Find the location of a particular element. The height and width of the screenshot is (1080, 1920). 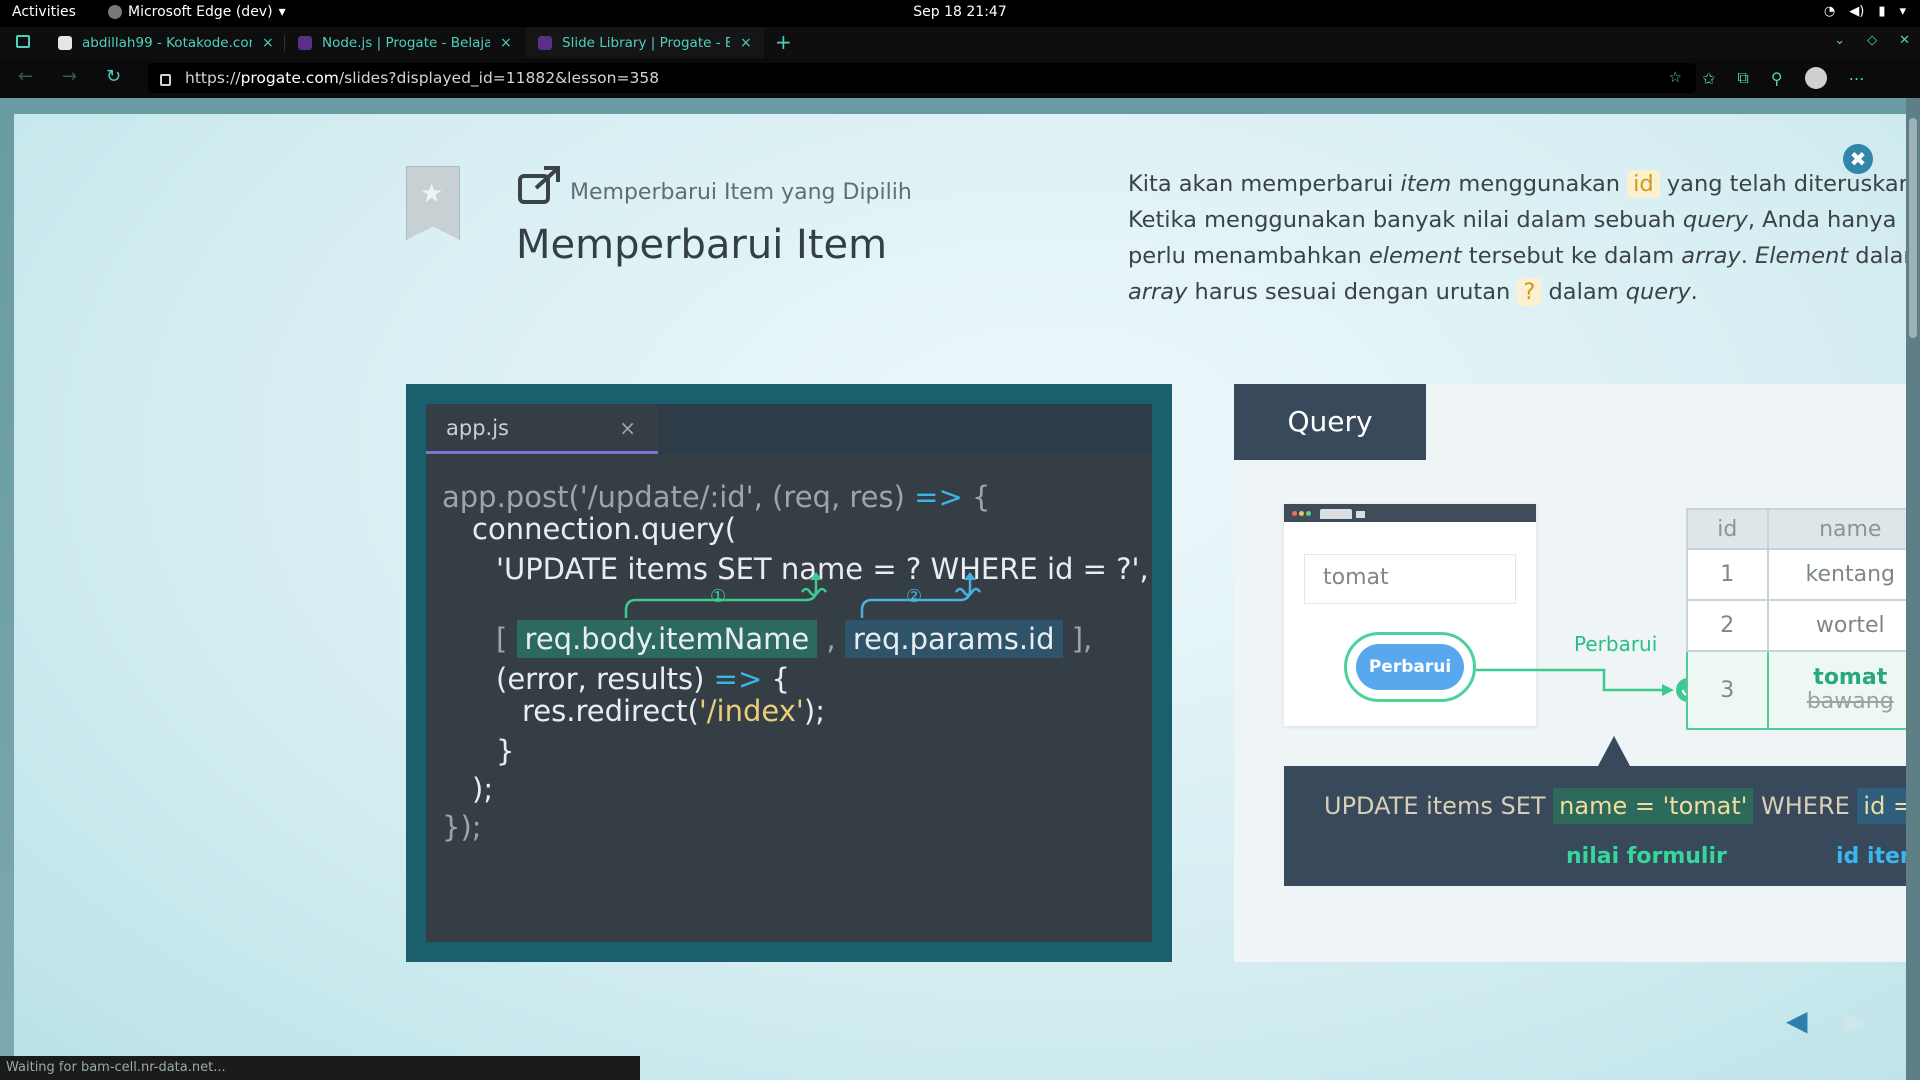

param-item-name: req.body.itemName is located at coordinates (667, 639).